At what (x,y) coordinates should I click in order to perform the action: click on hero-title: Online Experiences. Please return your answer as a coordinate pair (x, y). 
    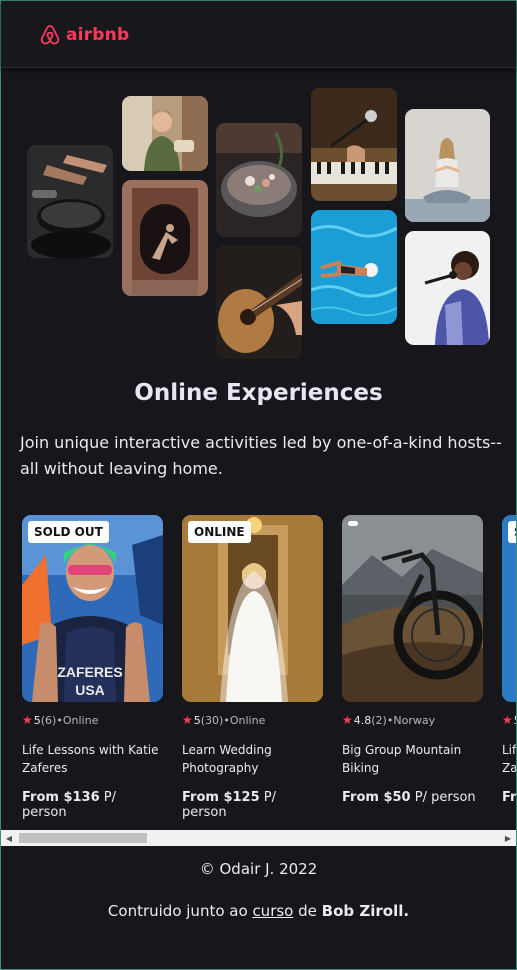
    Looking at the image, I should click on (258, 393).